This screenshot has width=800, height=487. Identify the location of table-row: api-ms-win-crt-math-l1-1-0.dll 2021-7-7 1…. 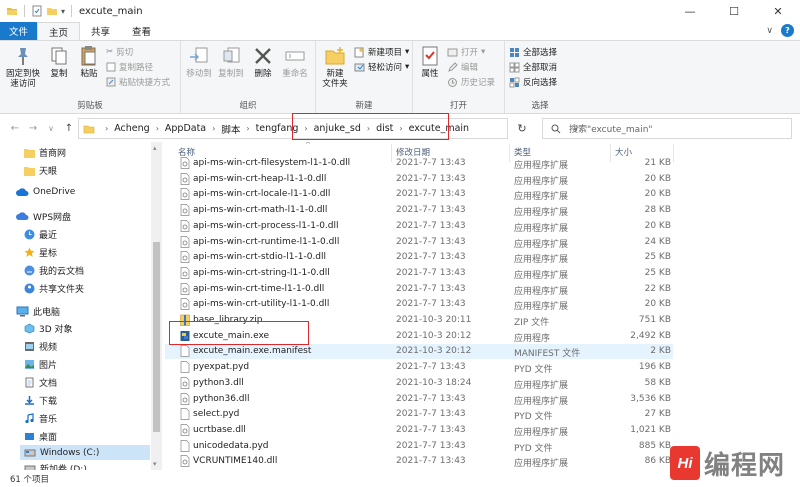
(419, 210).